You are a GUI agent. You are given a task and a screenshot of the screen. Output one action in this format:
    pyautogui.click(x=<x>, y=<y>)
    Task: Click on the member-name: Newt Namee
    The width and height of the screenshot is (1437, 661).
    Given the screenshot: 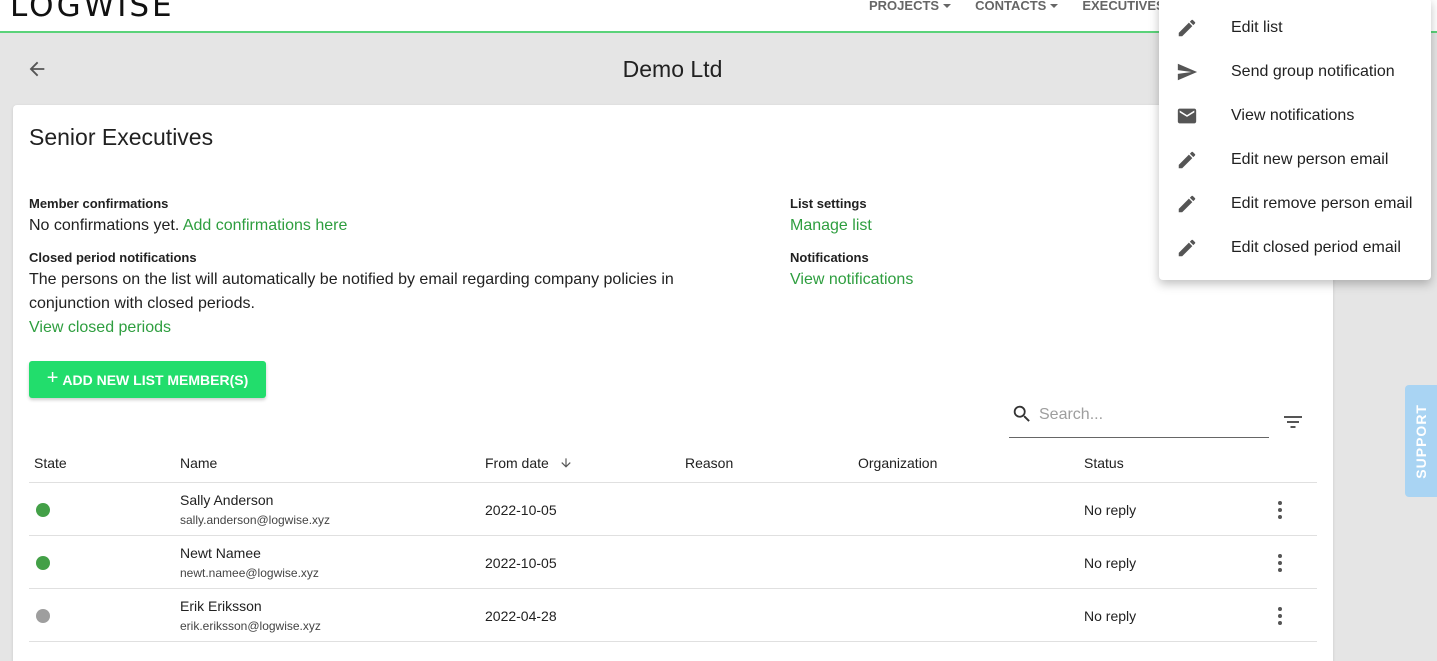 What is the action you would take?
    pyautogui.click(x=220, y=553)
    